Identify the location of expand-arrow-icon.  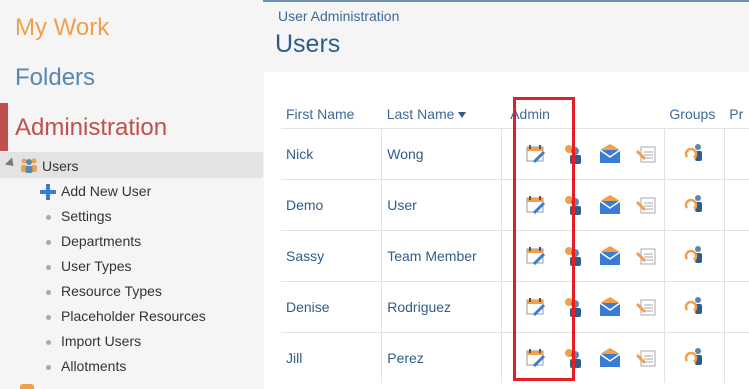
(11, 163).